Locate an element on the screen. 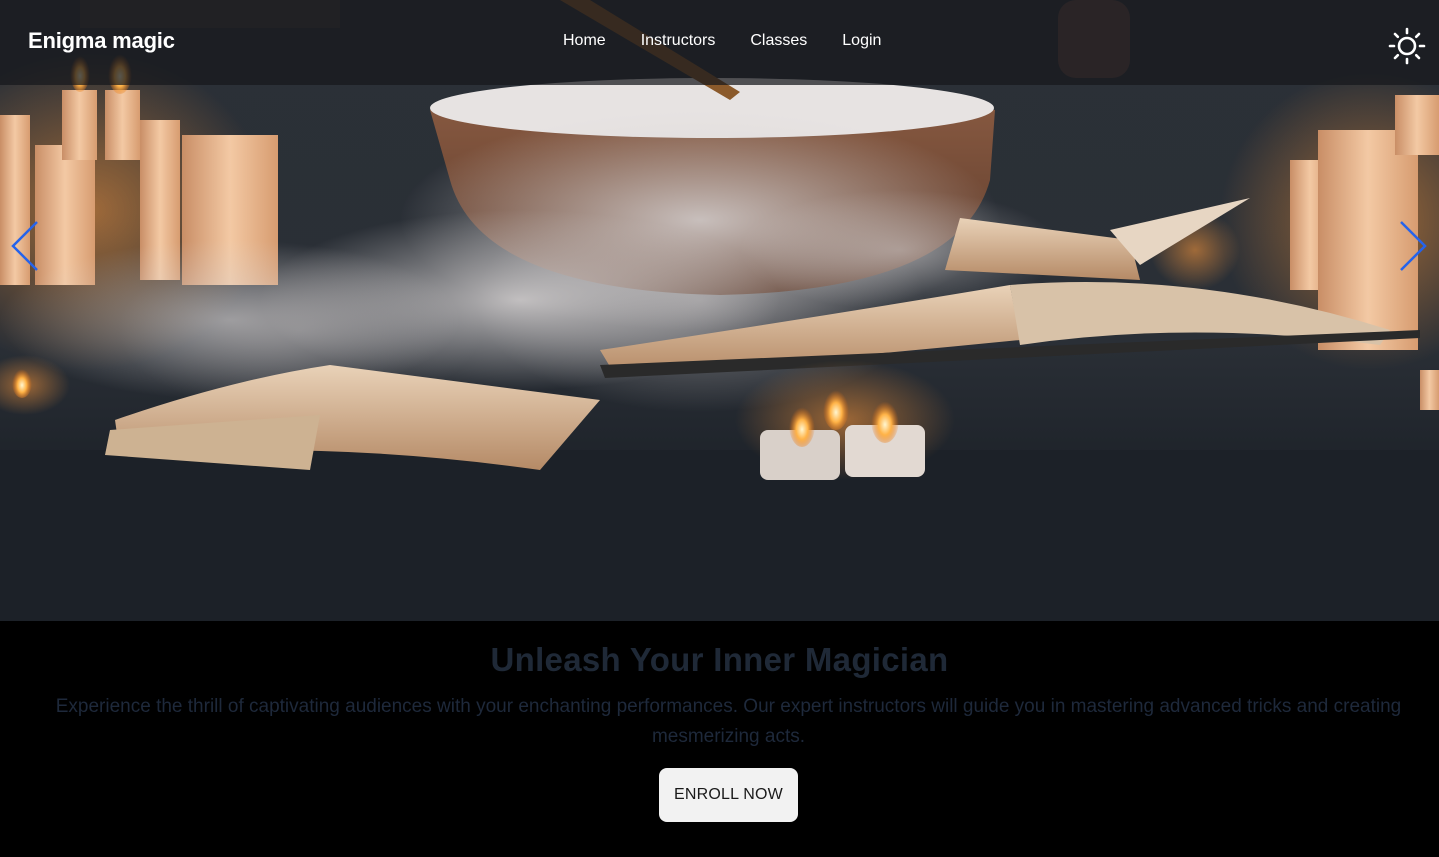 The height and width of the screenshot is (857, 1439). enroll-now-button: ENROLL NOW is located at coordinates (728, 795).